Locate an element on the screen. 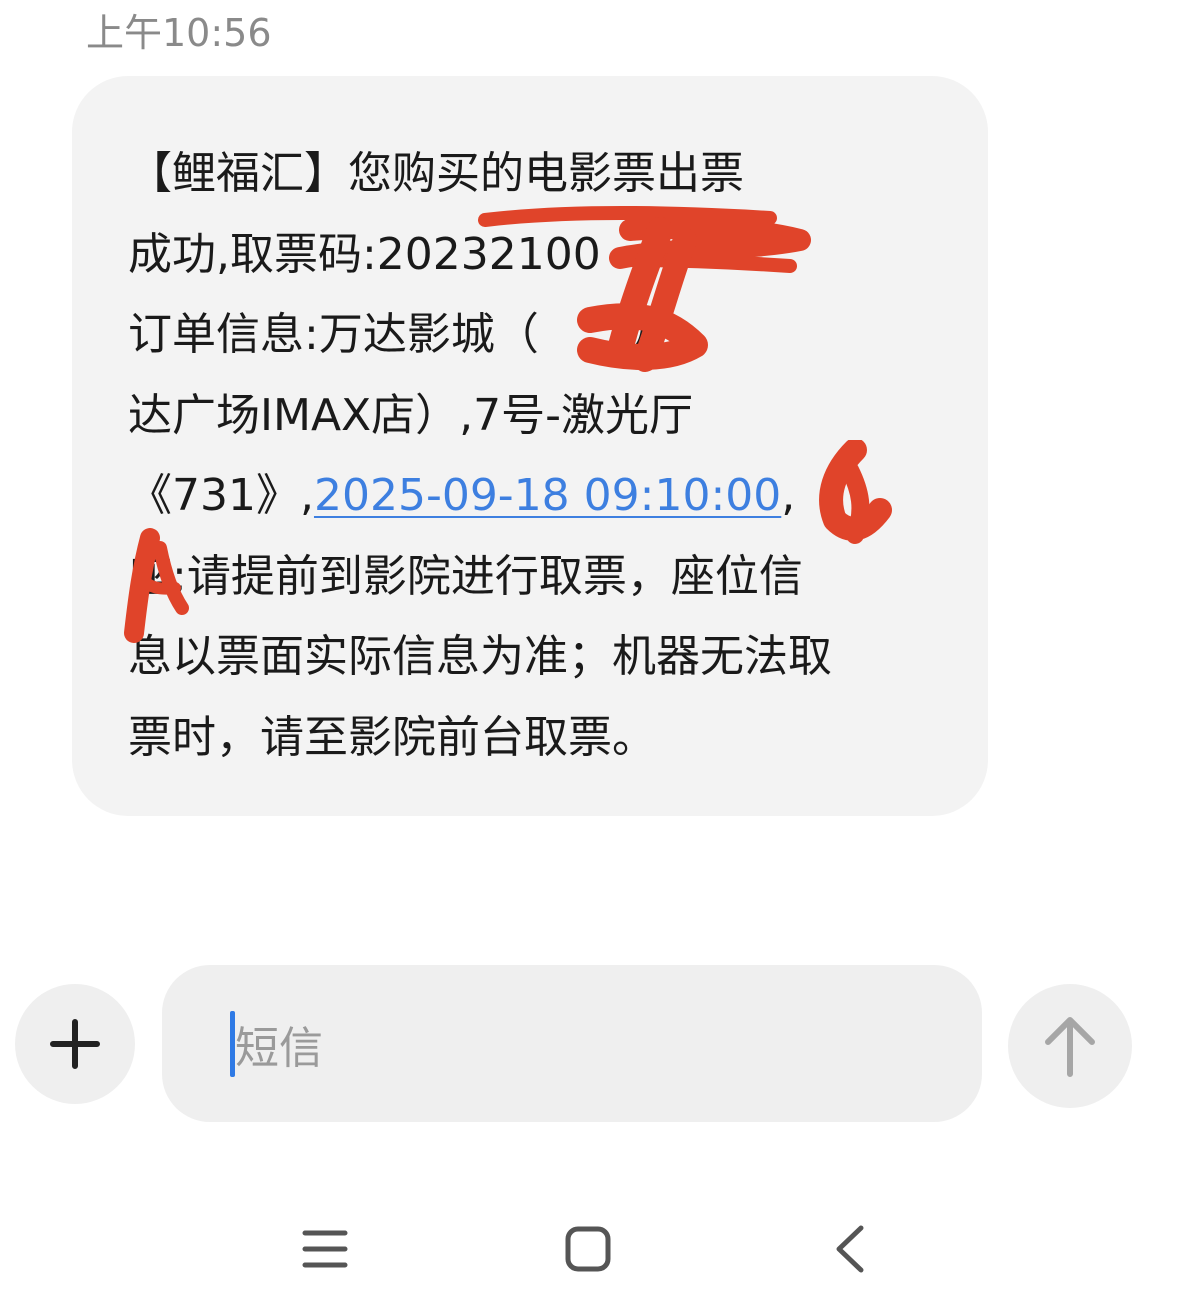 The width and height of the screenshot is (1200, 1307). datetime-link: 2025-09-18 09:10:00 is located at coordinates (547, 495).